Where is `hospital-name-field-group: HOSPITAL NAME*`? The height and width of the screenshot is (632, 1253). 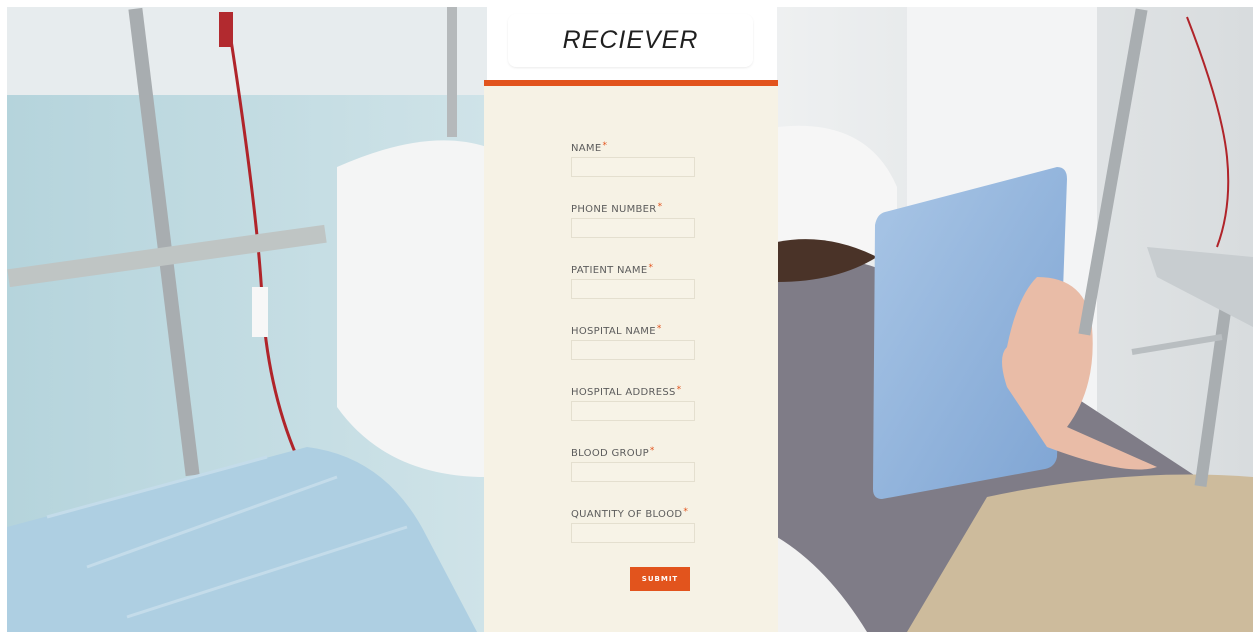
hospital-name-field-group: HOSPITAL NAME* is located at coordinates (633, 342).